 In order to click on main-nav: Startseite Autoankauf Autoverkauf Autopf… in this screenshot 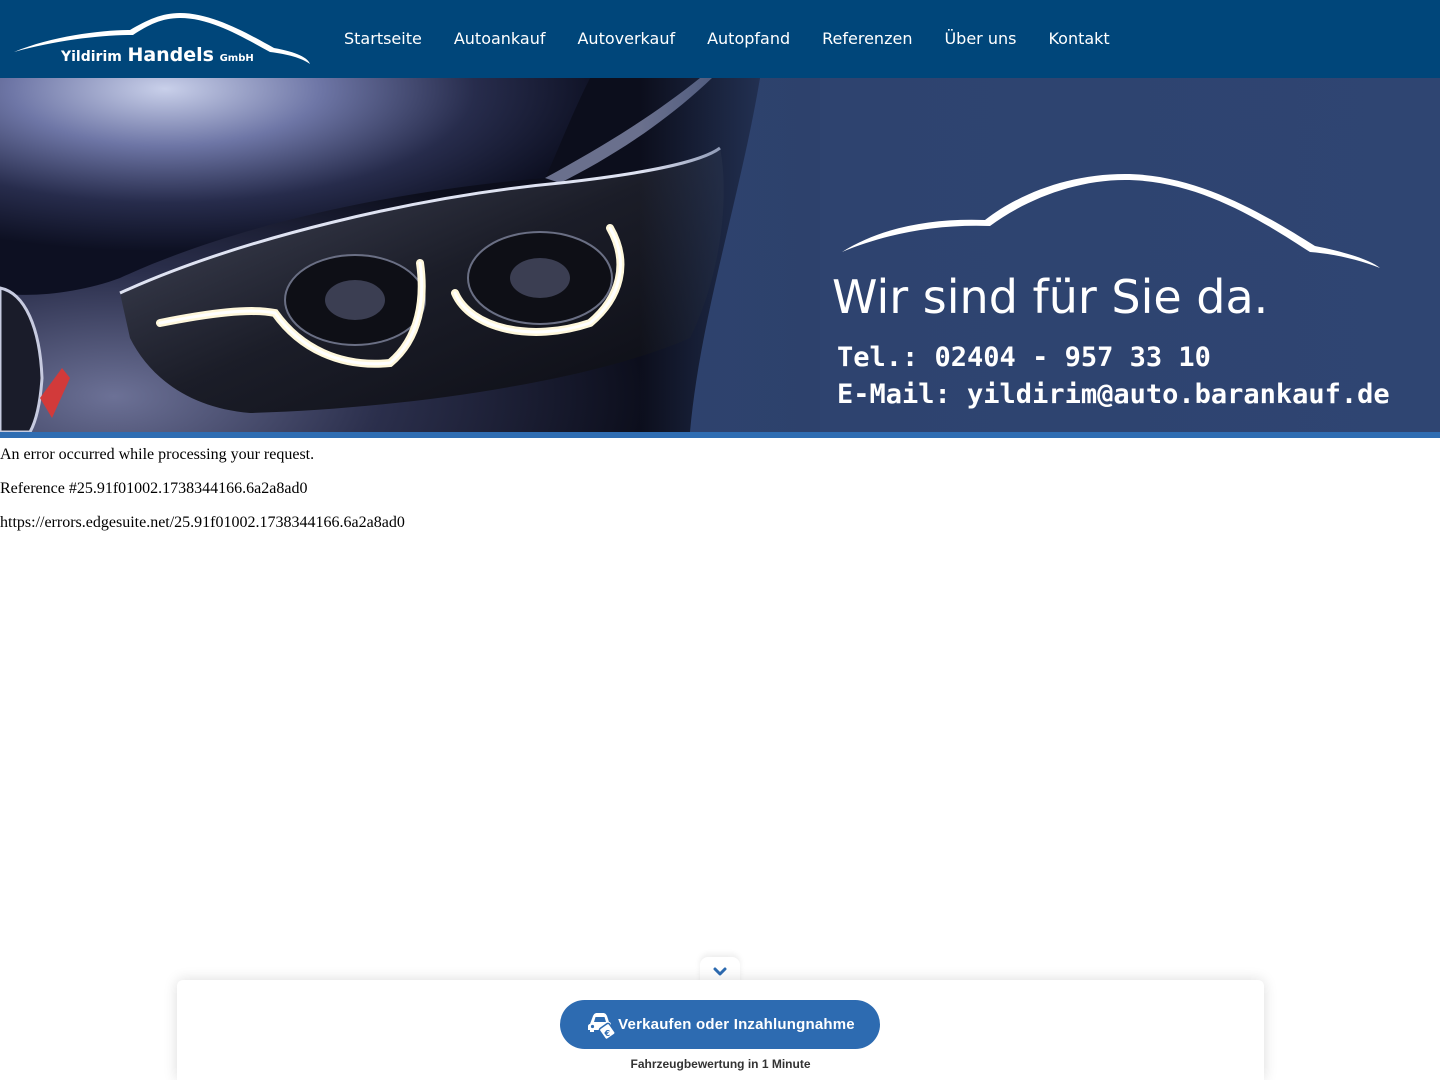, I will do `click(727, 39)`.